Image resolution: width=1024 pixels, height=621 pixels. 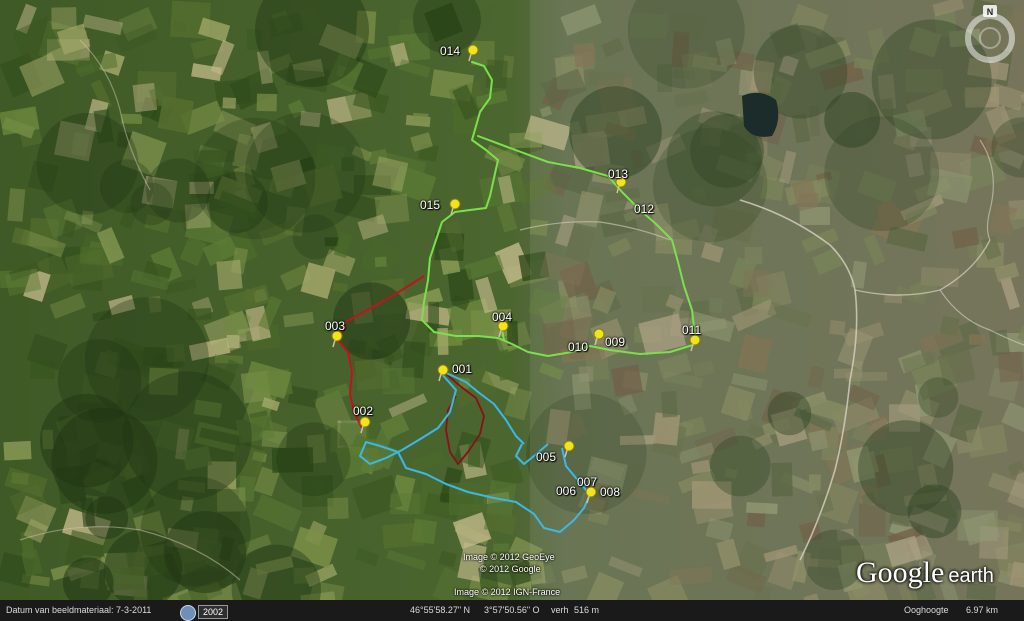 What do you see at coordinates (990, 35) in the screenshot?
I see `compass-icon: N` at bounding box center [990, 35].